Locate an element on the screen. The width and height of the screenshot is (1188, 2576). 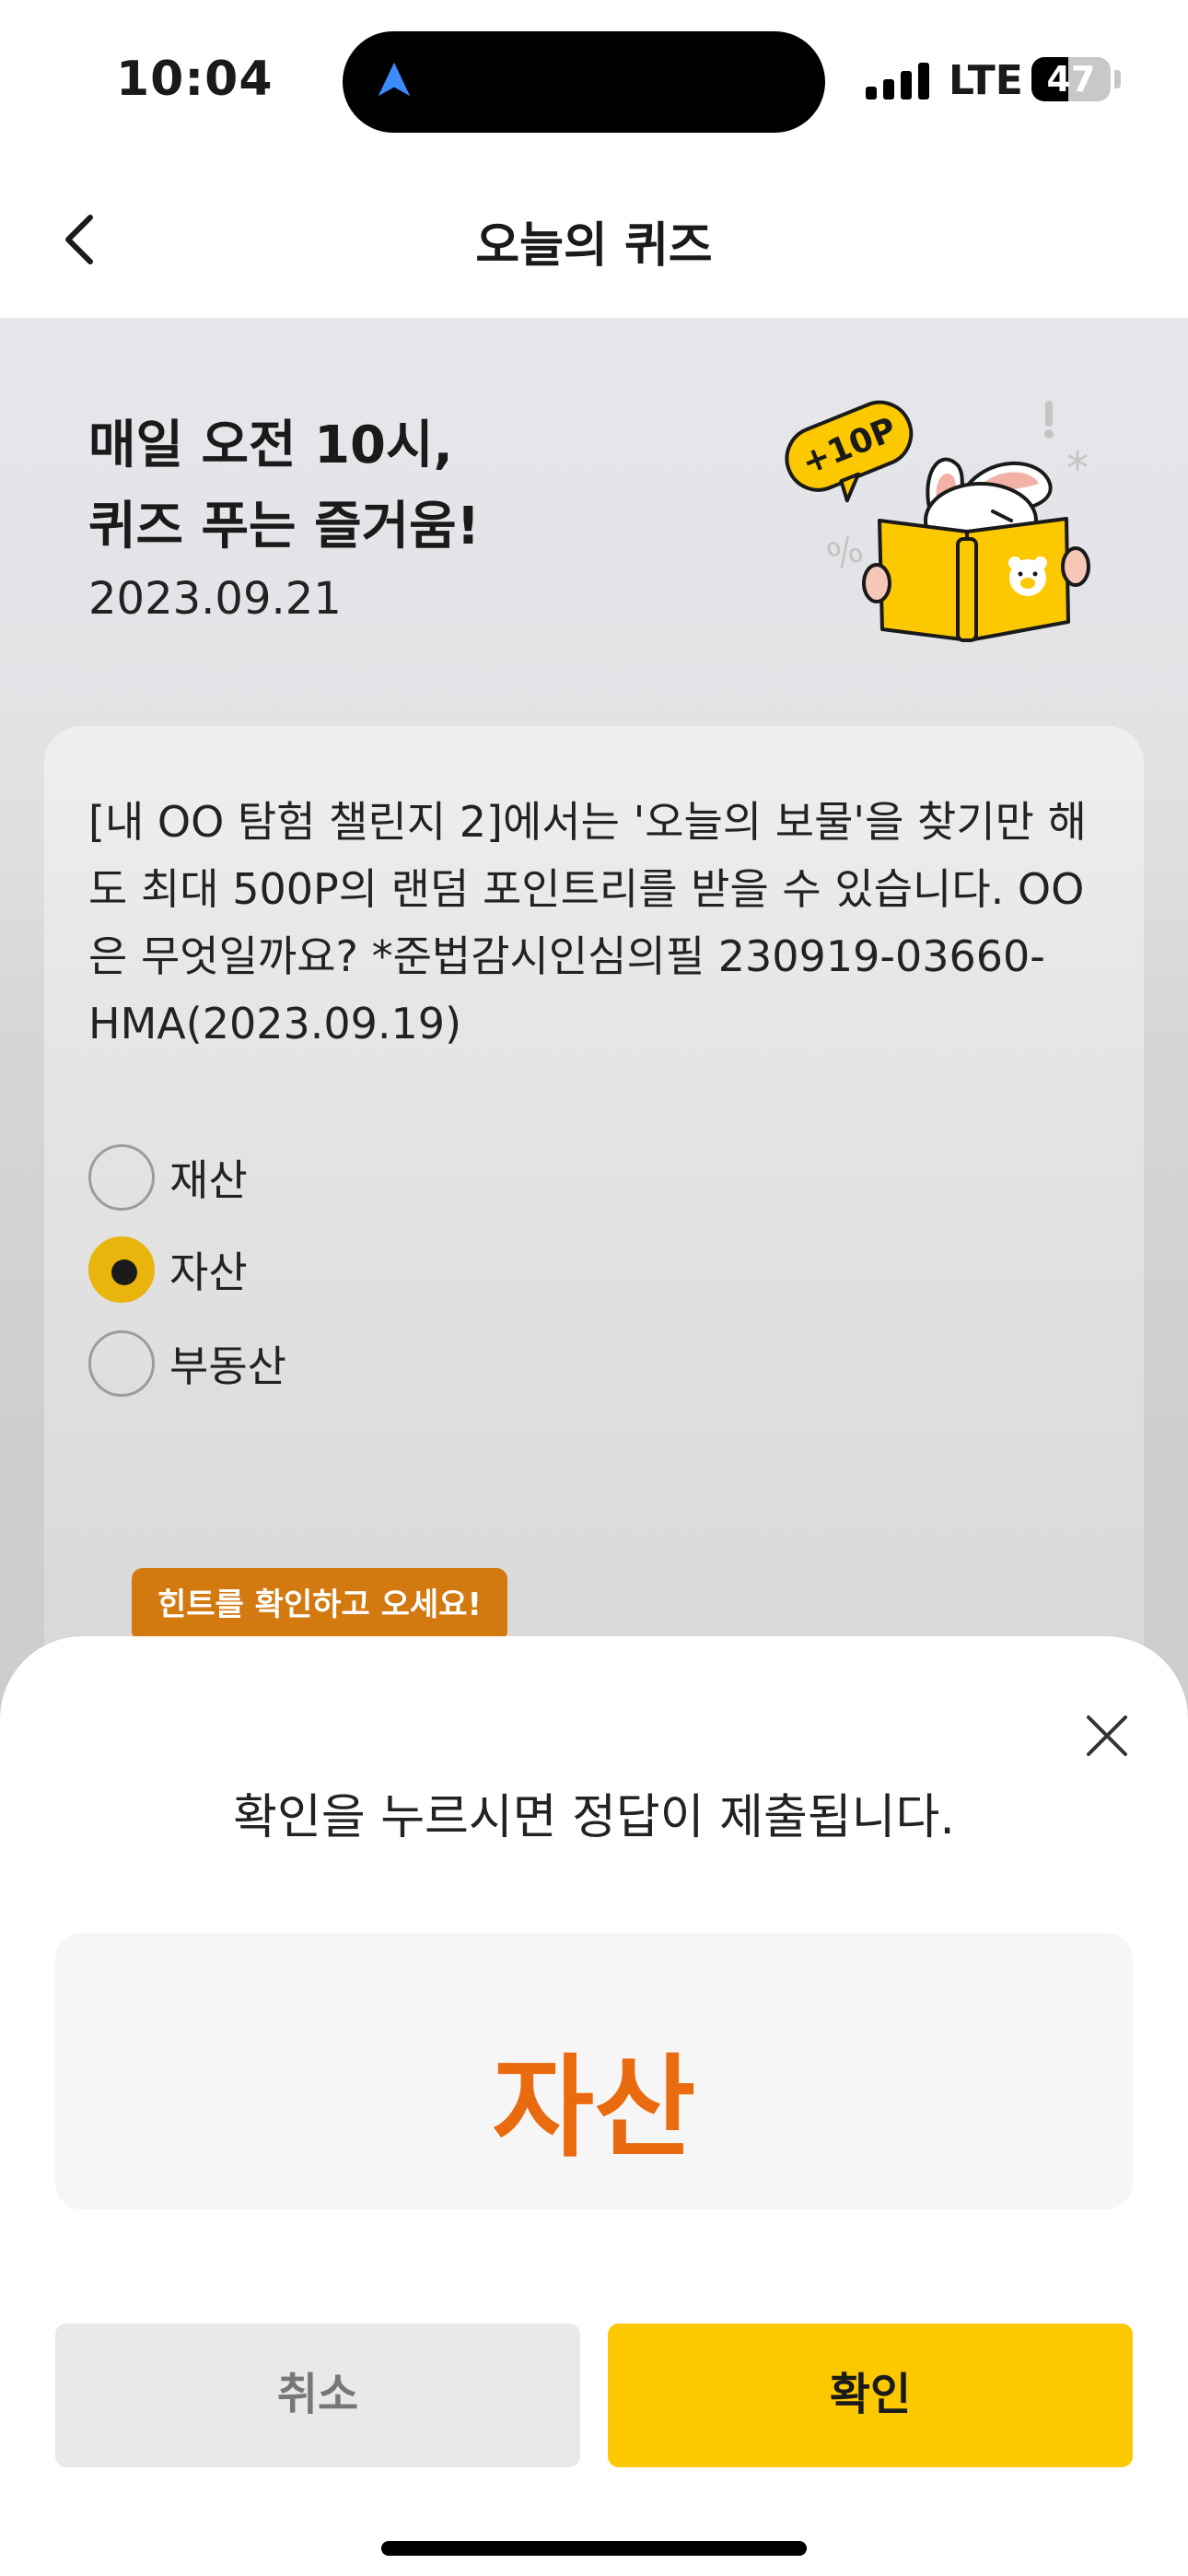
hero-title-line2: 퀴즈 푸는 즐거움! is located at coordinates (284, 526).